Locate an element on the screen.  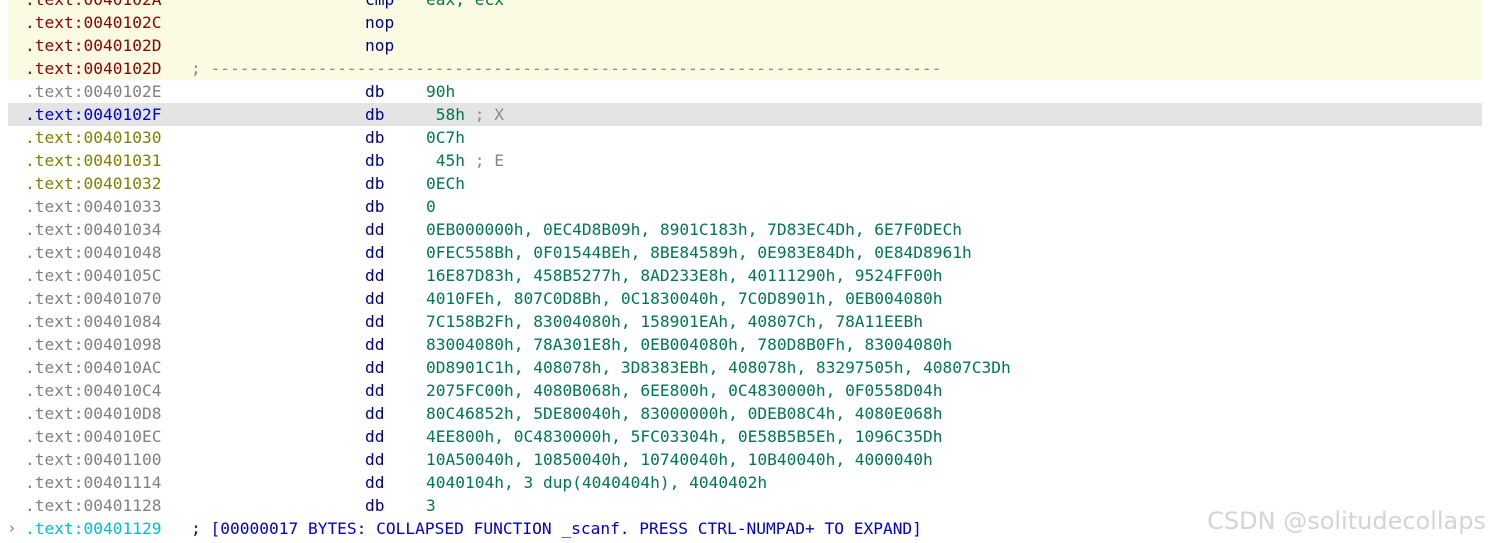
line-address: .text:0040102C is located at coordinates (93, 22).